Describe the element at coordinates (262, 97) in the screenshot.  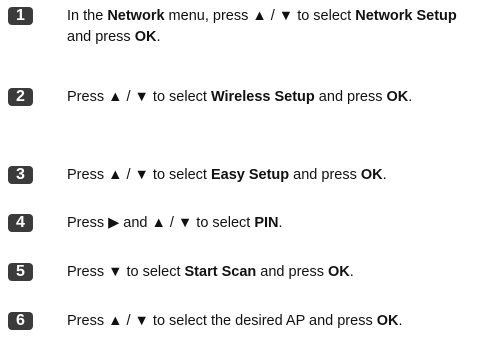
I see `highlighted-term: Wireless Setup` at that location.